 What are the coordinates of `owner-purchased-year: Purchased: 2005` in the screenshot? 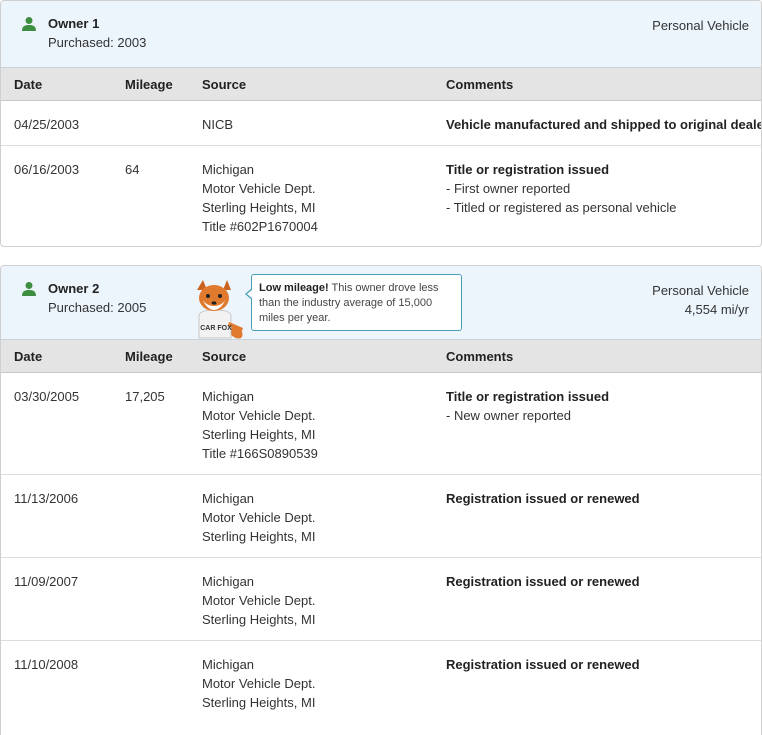 It's located at (97, 307).